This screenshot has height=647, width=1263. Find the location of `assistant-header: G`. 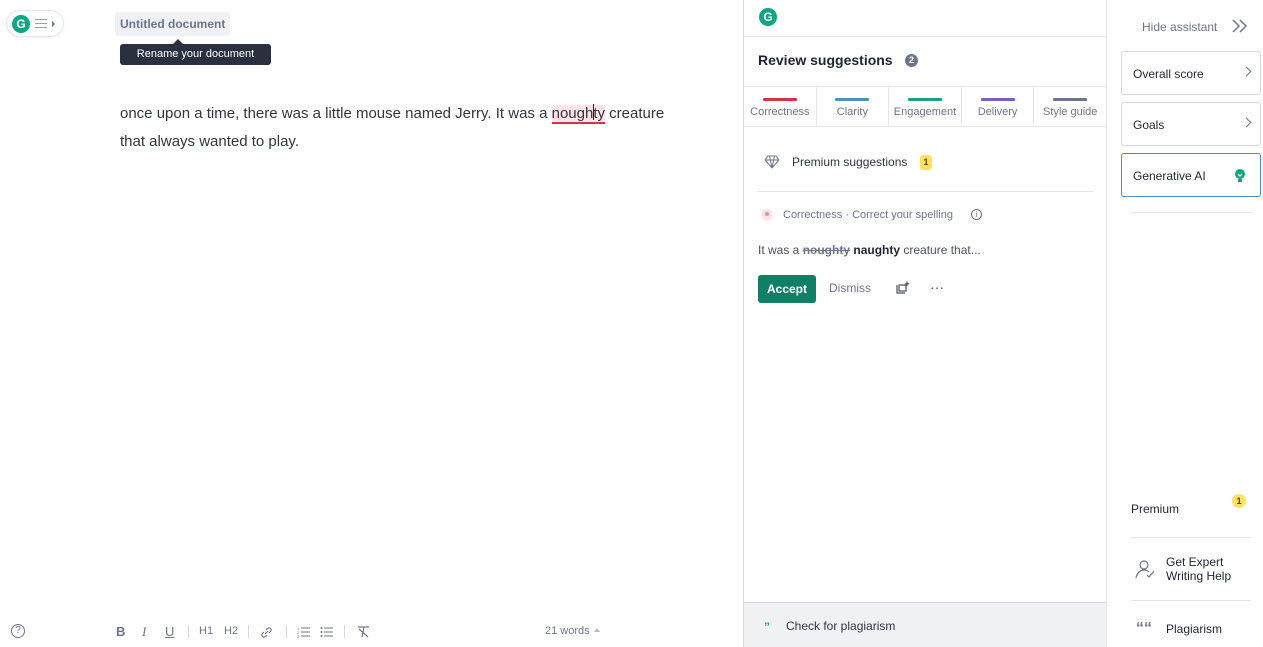

assistant-header: G is located at coordinates (925, 18).